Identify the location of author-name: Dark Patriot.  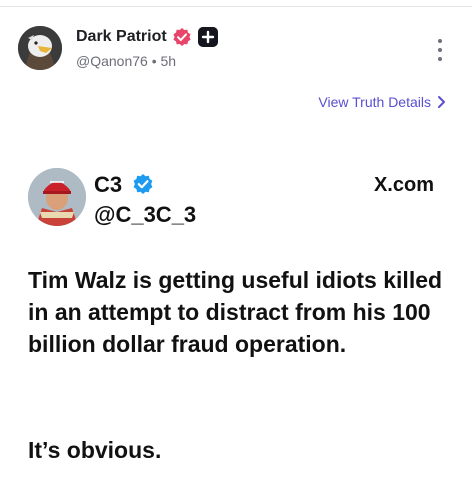
(121, 37).